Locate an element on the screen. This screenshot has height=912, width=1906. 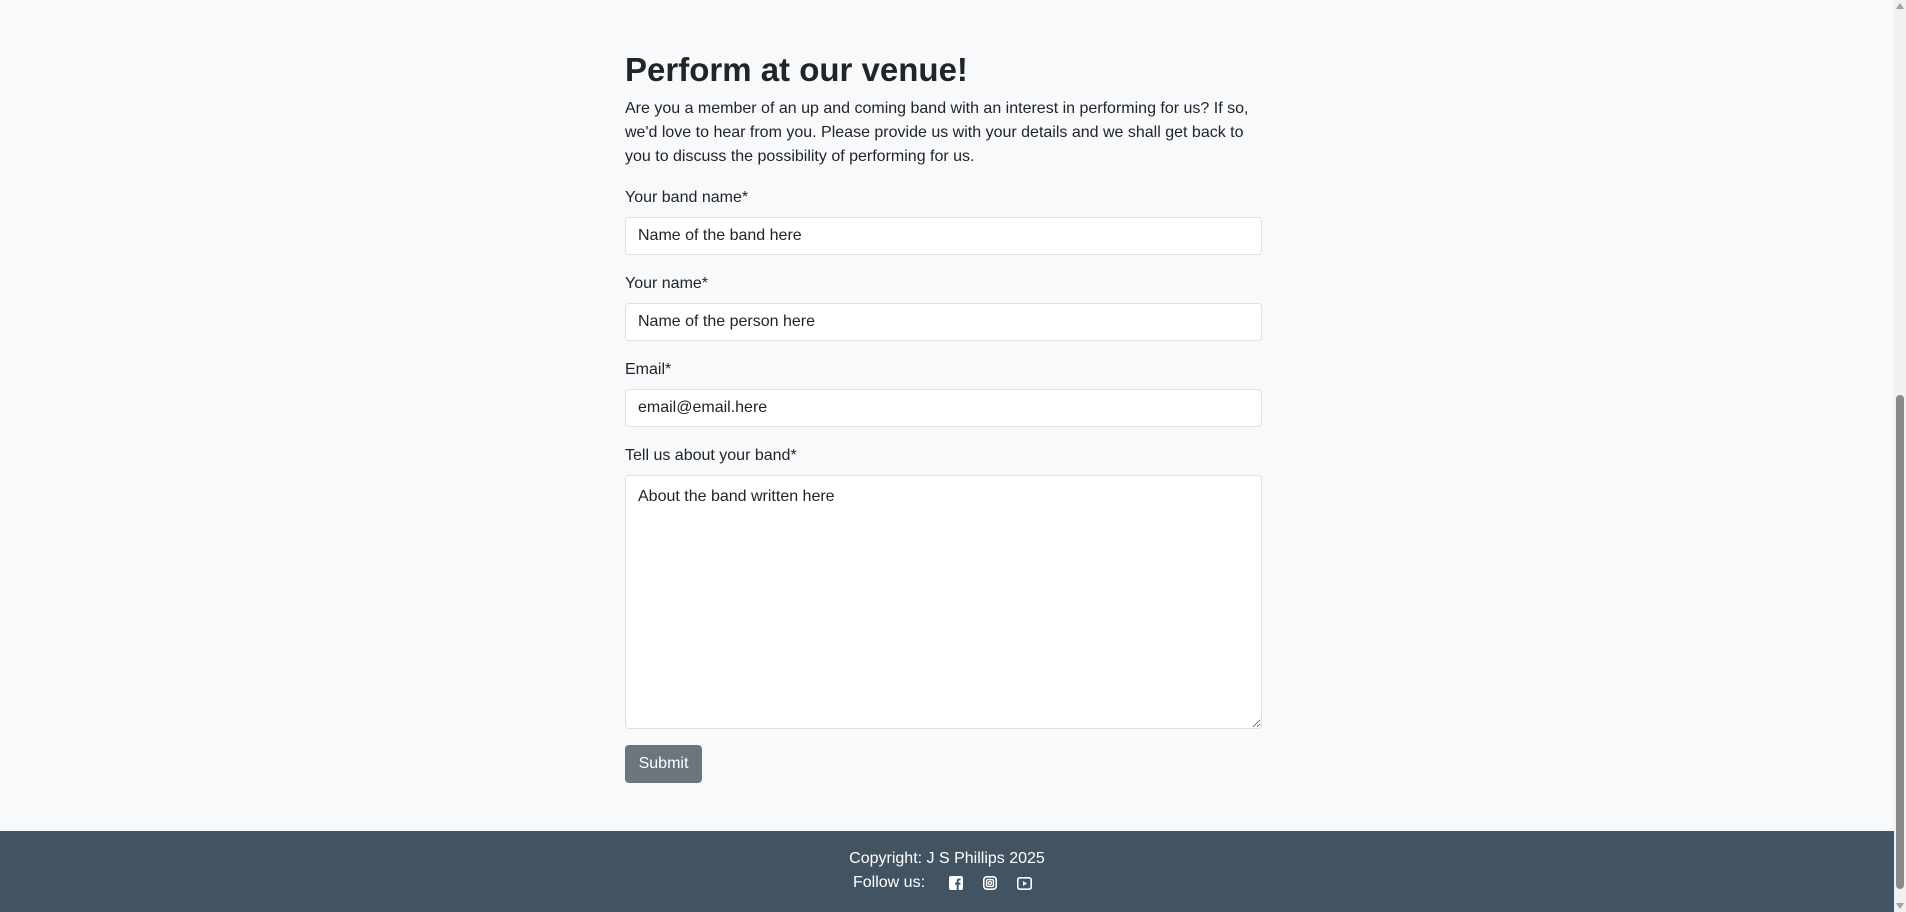
vertical-scrollbar is located at coordinates (1900, 456).